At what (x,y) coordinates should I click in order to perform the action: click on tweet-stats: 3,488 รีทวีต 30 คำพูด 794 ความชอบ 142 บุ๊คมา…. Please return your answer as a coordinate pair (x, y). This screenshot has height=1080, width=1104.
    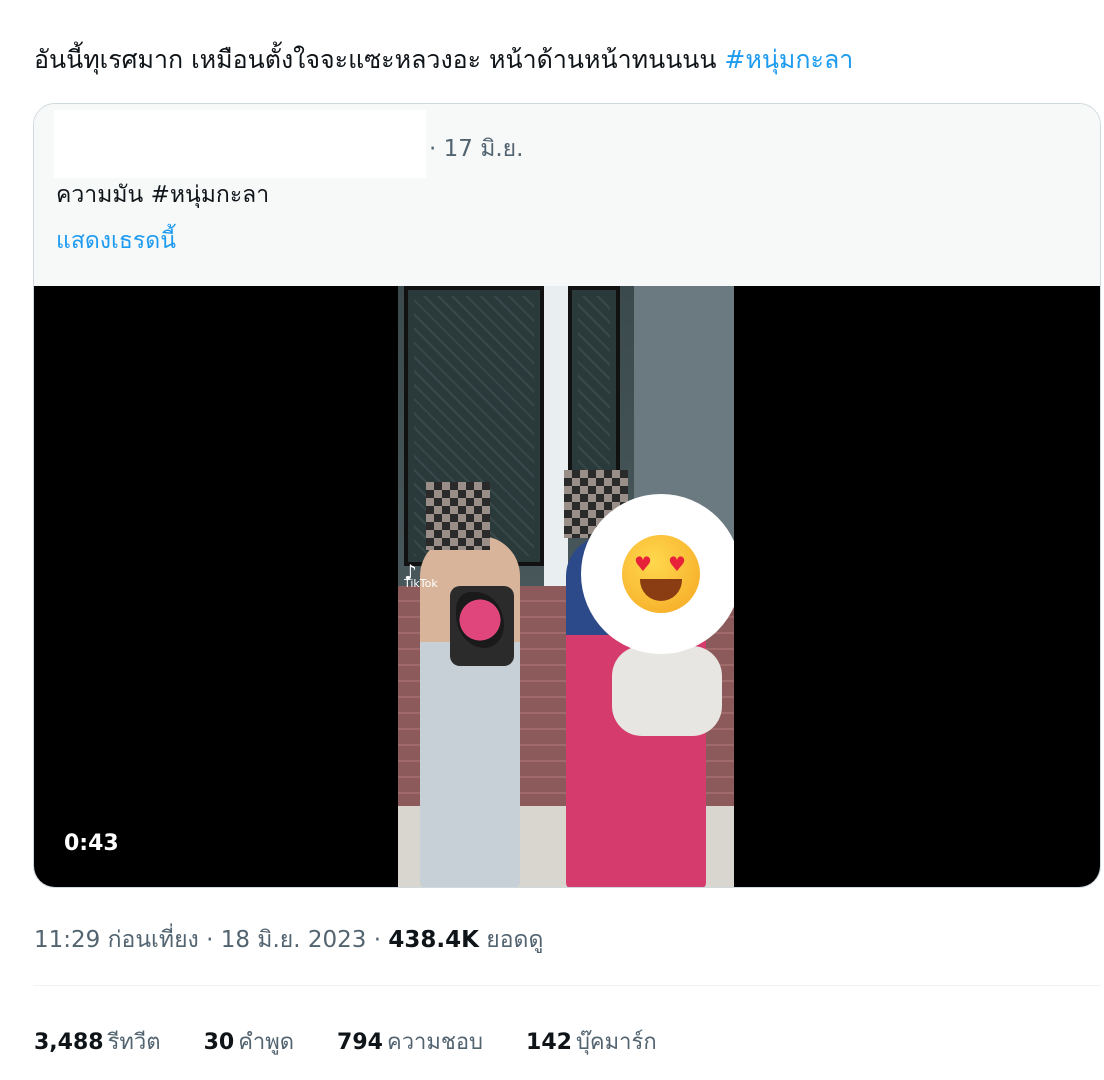
    Looking at the image, I should click on (363, 1041).